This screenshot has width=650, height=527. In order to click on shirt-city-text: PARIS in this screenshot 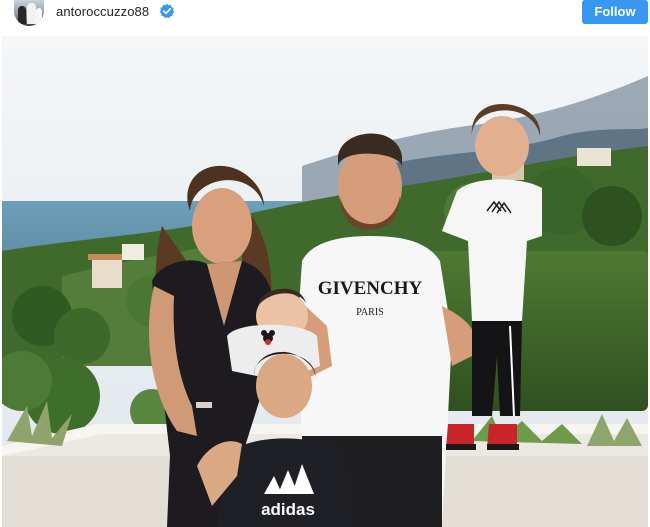, I will do `click(369, 312)`.